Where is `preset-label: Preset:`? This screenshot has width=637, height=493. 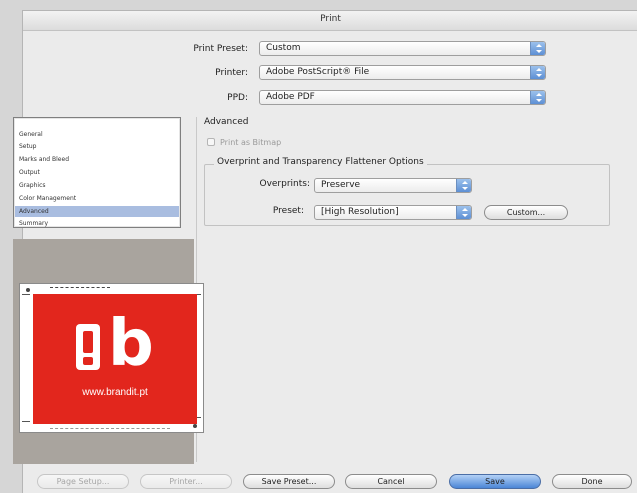 preset-label: Preset: is located at coordinates (288, 211).